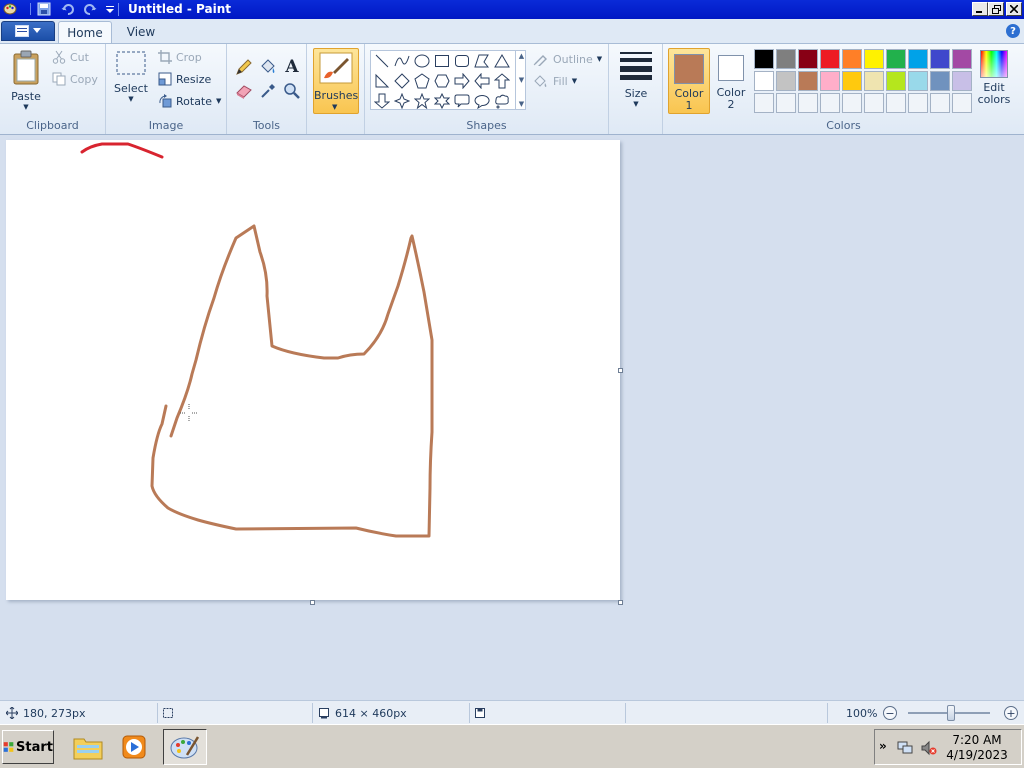 The height and width of the screenshot is (768, 1024). What do you see at coordinates (442, 61) in the screenshot?
I see `shape-rectangle` at bounding box center [442, 61].